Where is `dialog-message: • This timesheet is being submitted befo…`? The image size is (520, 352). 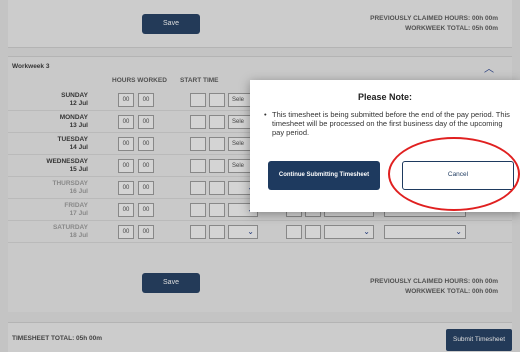
dialog-message: • This timesheet is being submitted befo… is located at coordinates (387, 123).